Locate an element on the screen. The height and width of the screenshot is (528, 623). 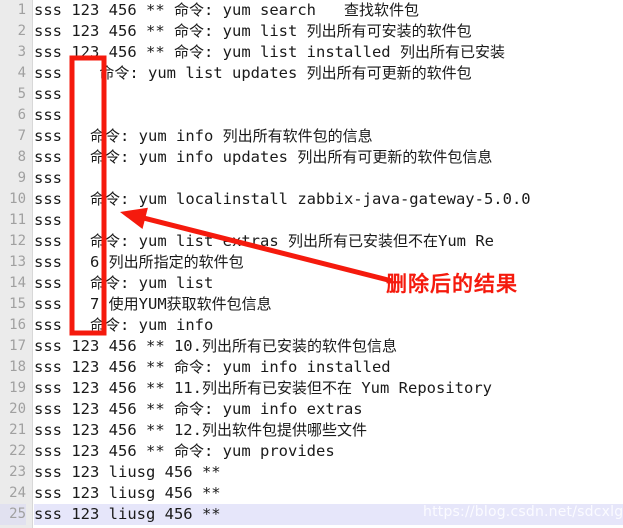
line-number: 3 is located at coordinates (21, 52).